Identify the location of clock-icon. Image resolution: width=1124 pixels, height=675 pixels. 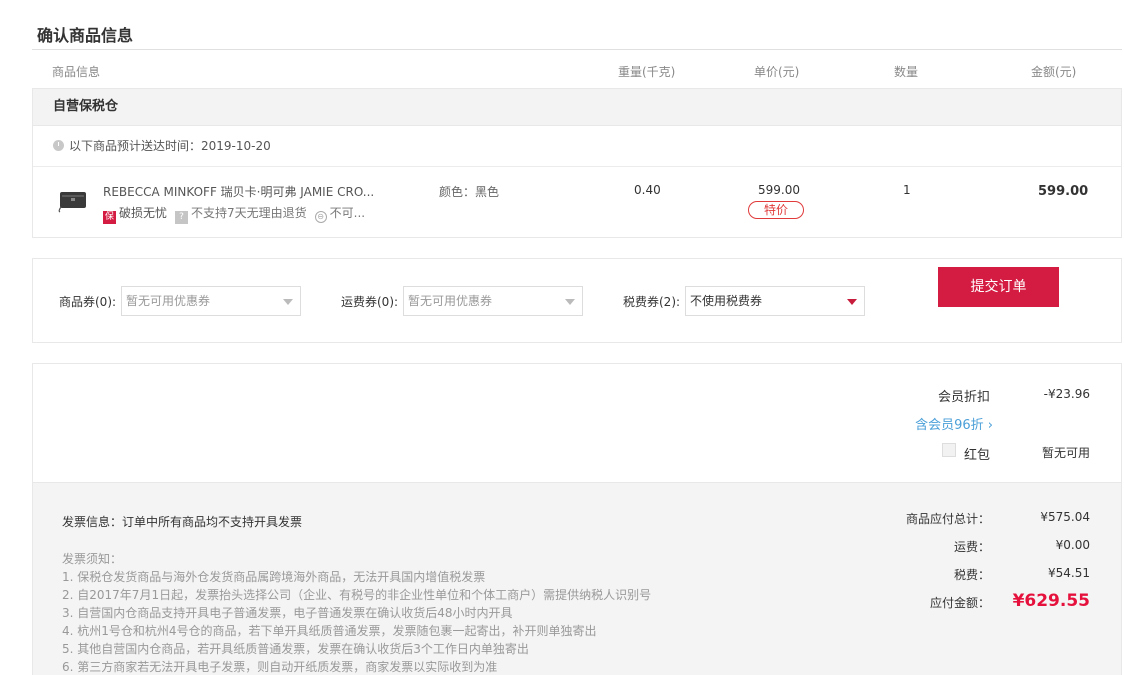
(58, 145).